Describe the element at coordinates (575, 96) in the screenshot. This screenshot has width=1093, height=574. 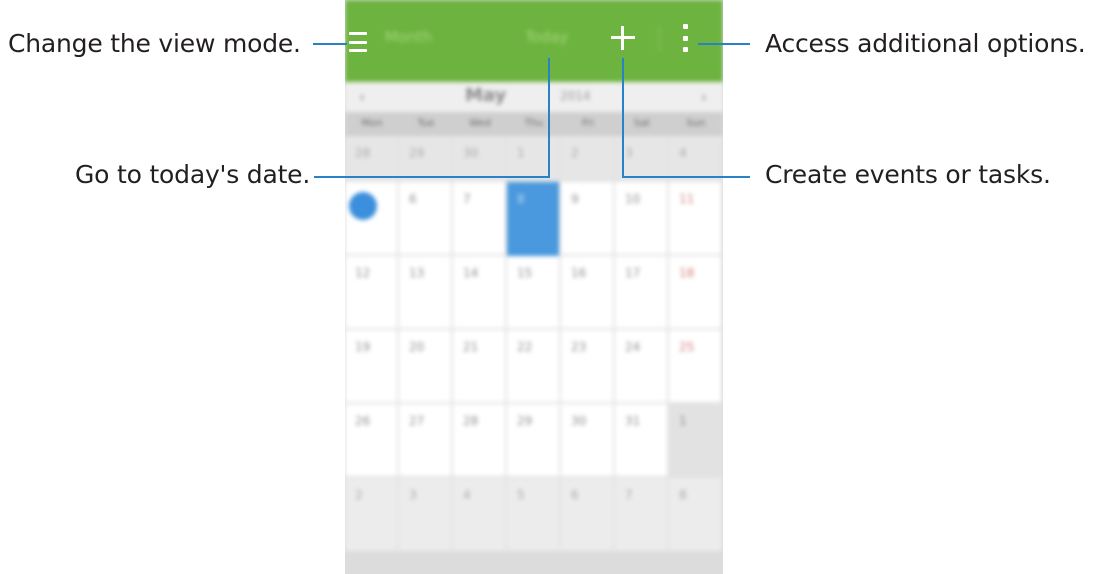
I see `year-label: 2014` at that location.